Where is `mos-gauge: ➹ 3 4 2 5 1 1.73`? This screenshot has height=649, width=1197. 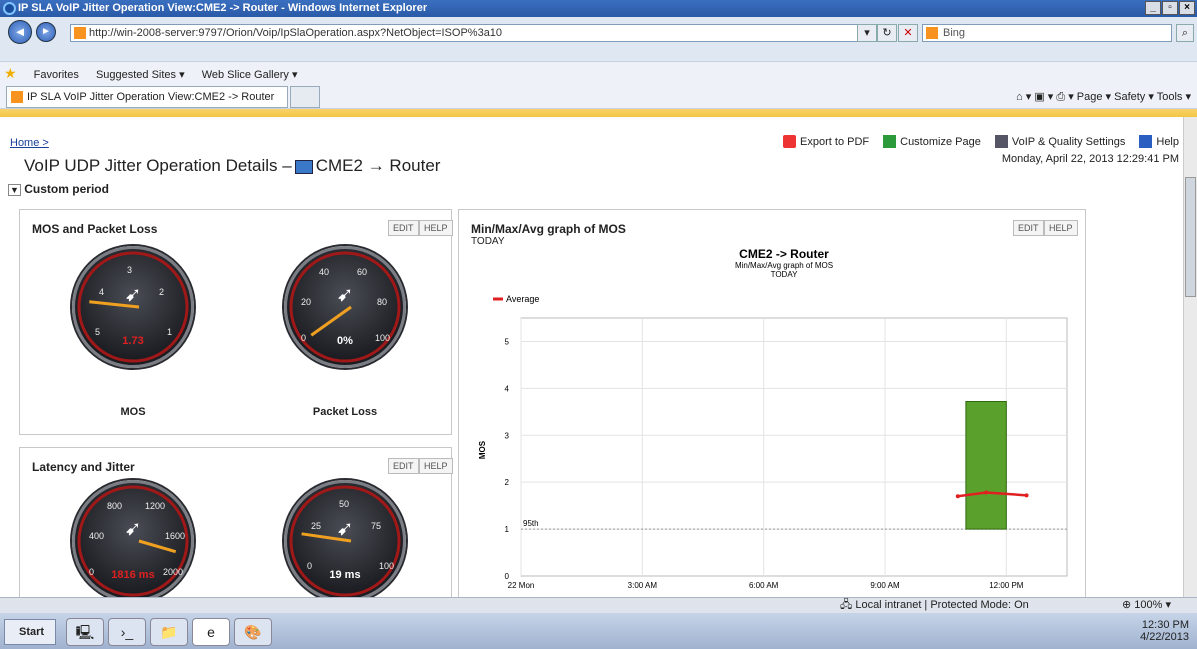
mos-gauge: ➹ 3 4 2 5 1 1.73 is located at coordinates (133, 307).